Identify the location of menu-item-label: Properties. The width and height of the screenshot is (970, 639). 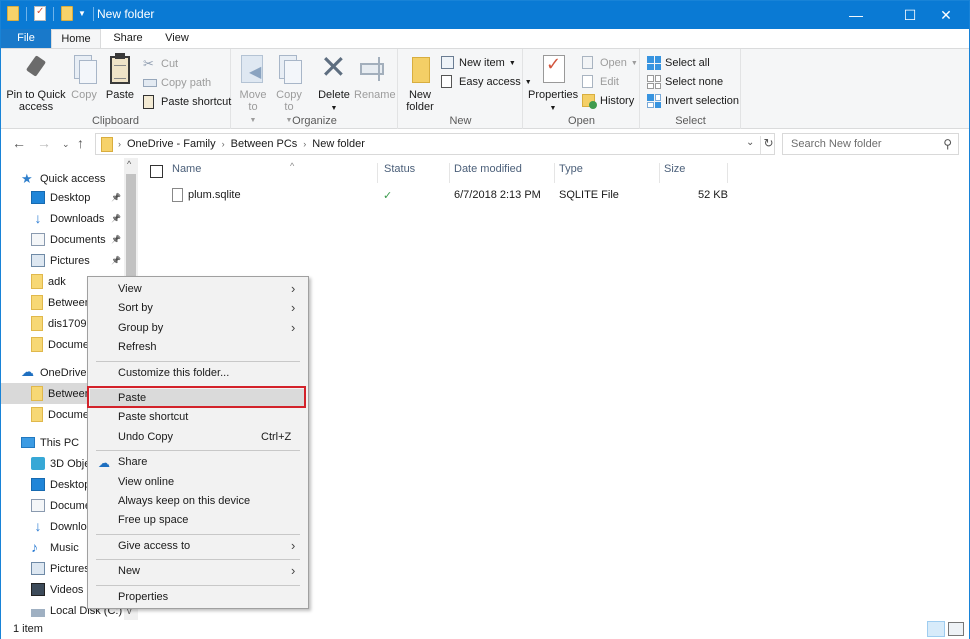
(143, 596).